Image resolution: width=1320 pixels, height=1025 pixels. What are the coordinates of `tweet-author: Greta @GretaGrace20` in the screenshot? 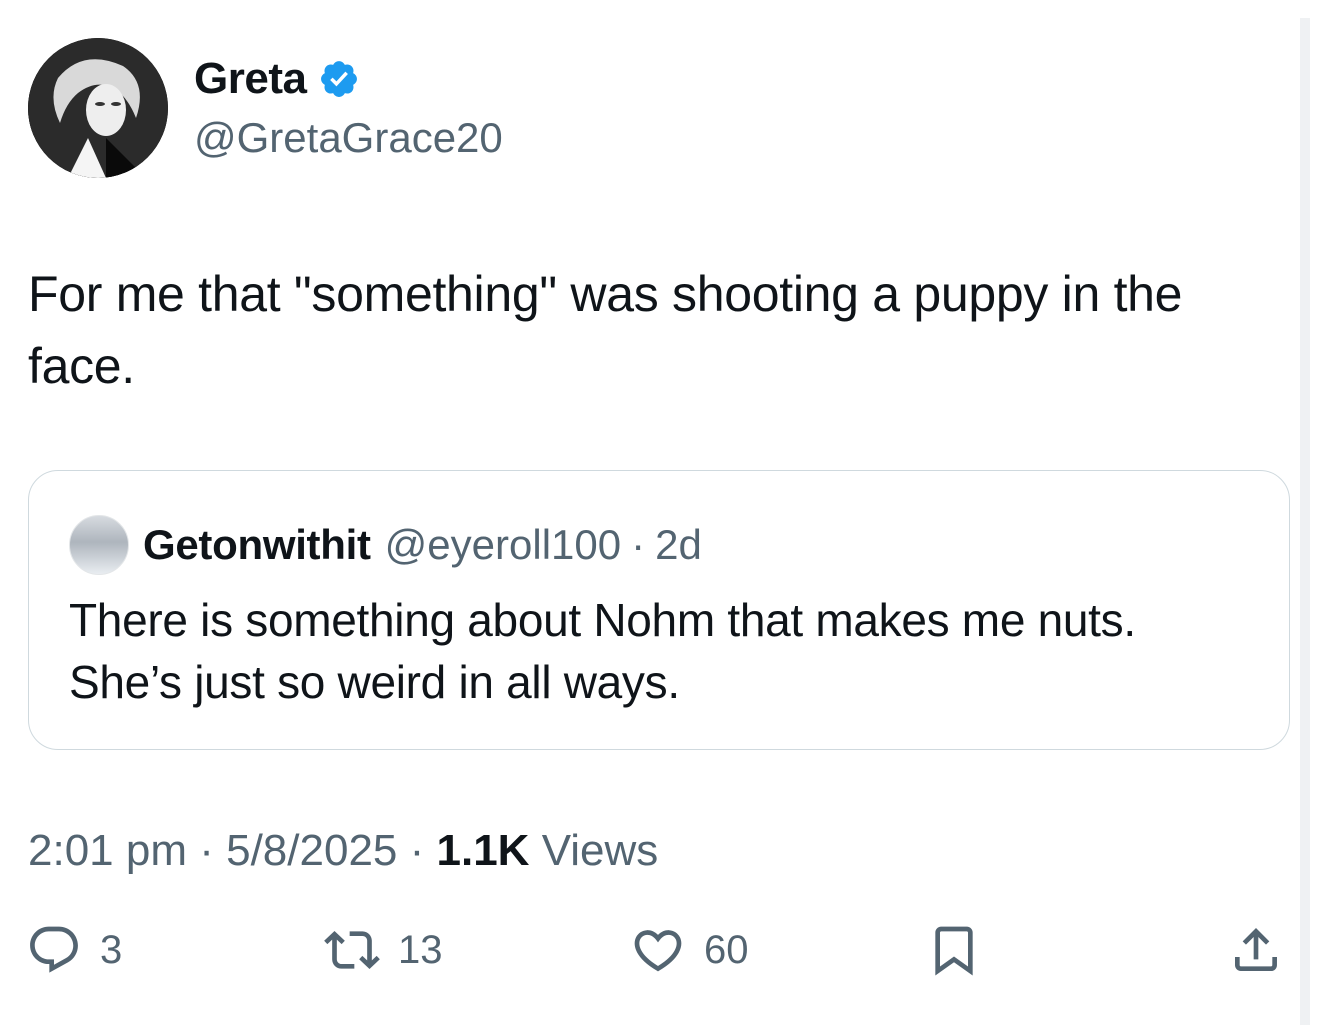 It's located at (265, 108).